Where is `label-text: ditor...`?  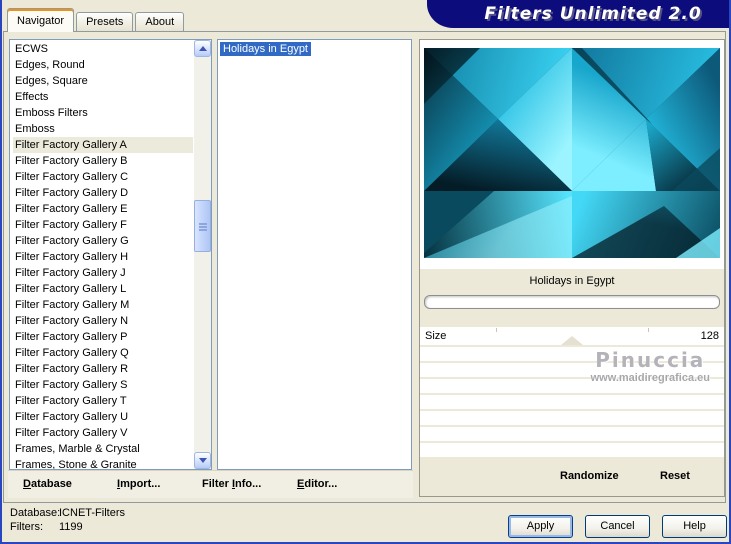
label-text: ditor... is located at coordinates (321, 484).